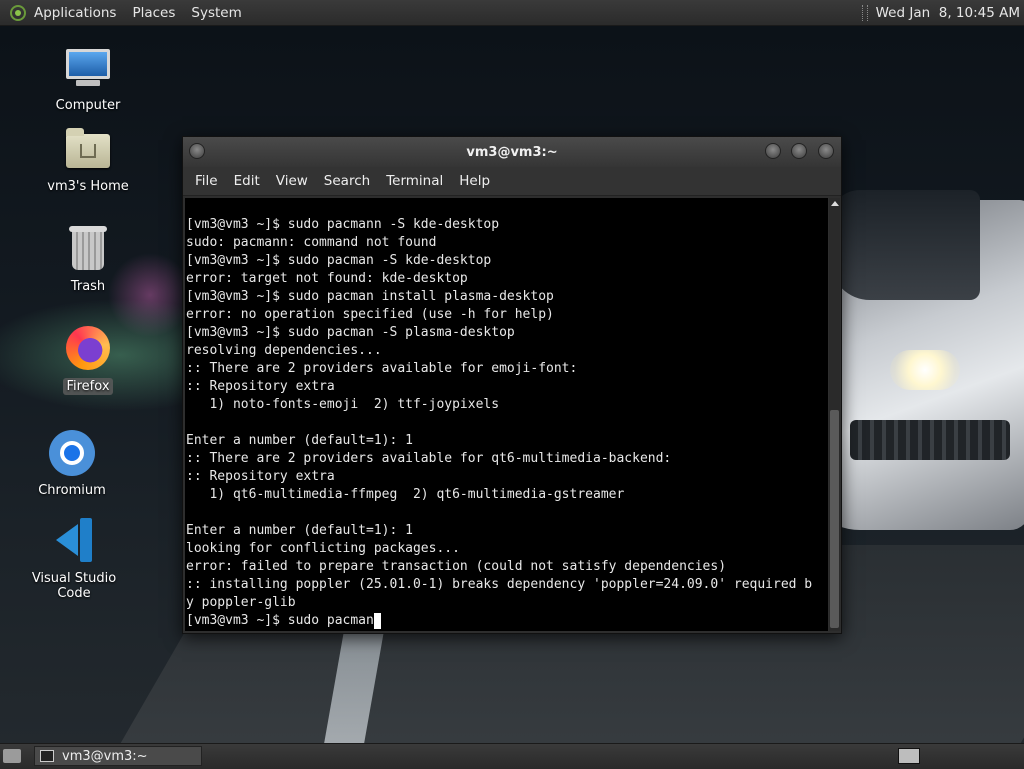 The image size is (1024, 769). I want to click on terminal-title: vm3@vm3:~, so click(512, 152).